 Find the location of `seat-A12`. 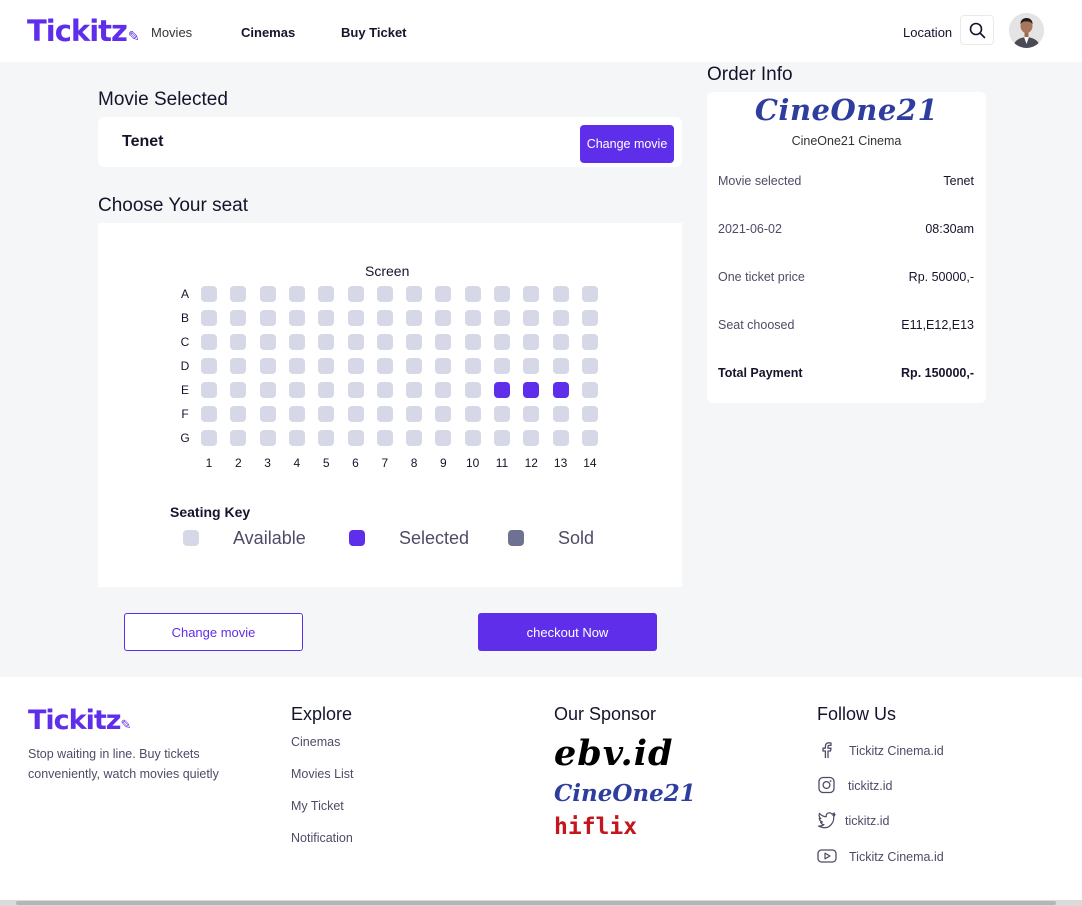

seat-A12 is located at coordinates (531, 294).